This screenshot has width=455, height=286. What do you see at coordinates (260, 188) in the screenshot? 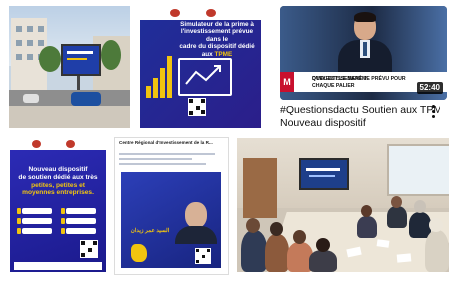
I see `photo-door` at bounding box center [260, 188].